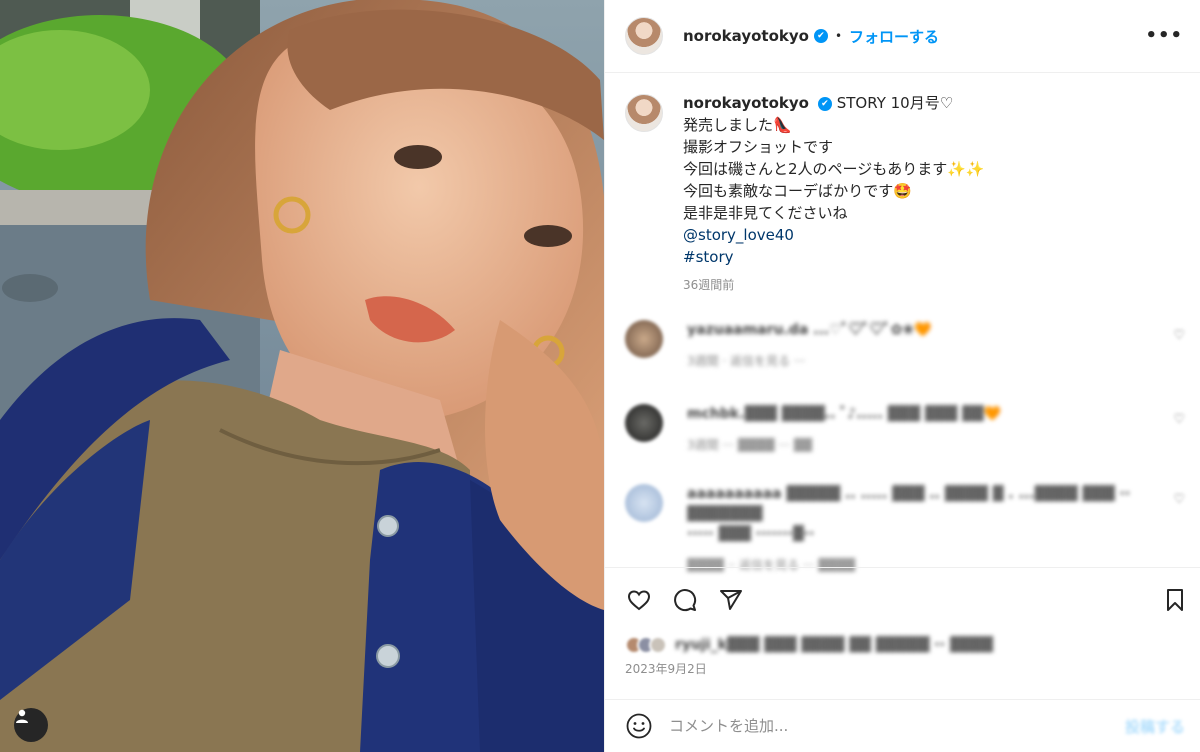  What do you see at coordinates (834, 285) in the screenshot?
I see `caption-time-ago: 36週間前` at bounding box center [834, 285].